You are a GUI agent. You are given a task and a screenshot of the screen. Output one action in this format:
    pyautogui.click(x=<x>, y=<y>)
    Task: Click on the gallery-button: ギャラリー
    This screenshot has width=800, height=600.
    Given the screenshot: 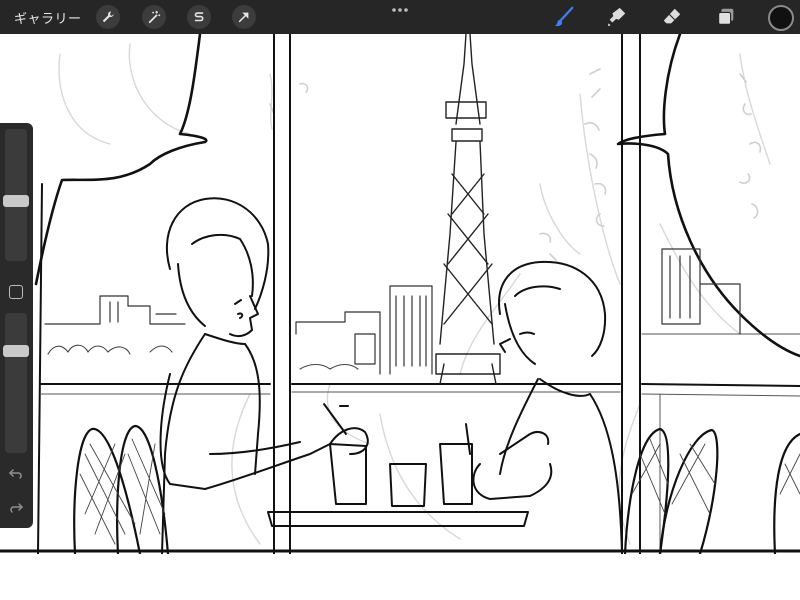 What is the action you would take?
    pyautogui.click(x=48, y=17)
    